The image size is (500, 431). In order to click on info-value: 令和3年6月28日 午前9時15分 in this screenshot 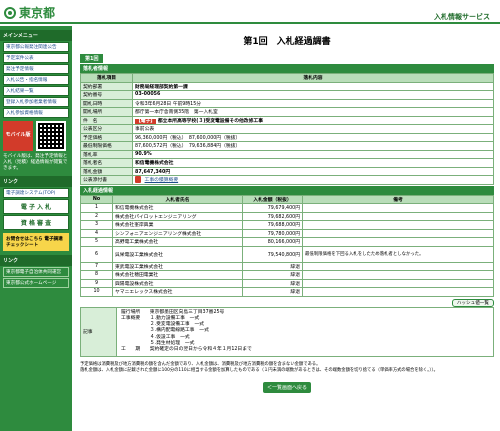, I will do `click(313, 103)`.